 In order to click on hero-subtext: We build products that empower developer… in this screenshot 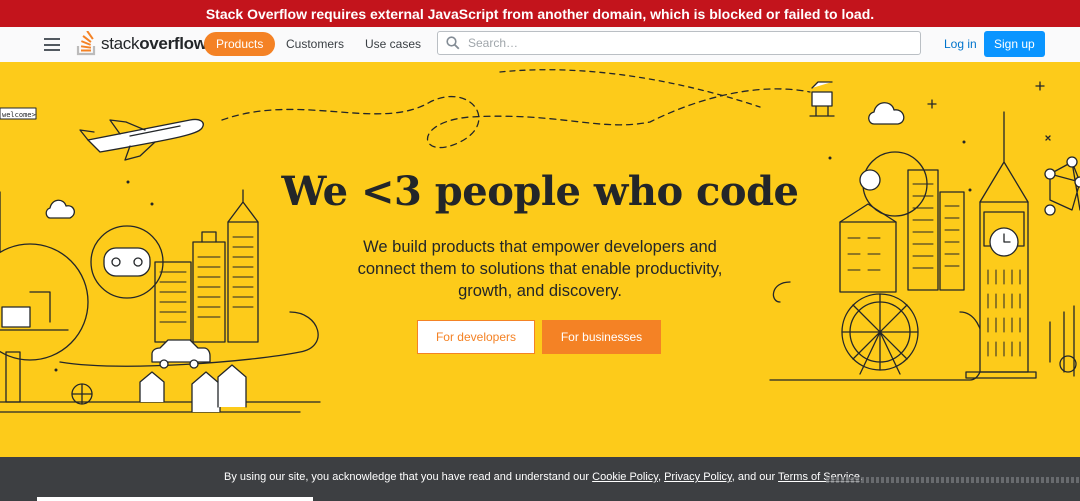, I will do `click(540, 269)`.